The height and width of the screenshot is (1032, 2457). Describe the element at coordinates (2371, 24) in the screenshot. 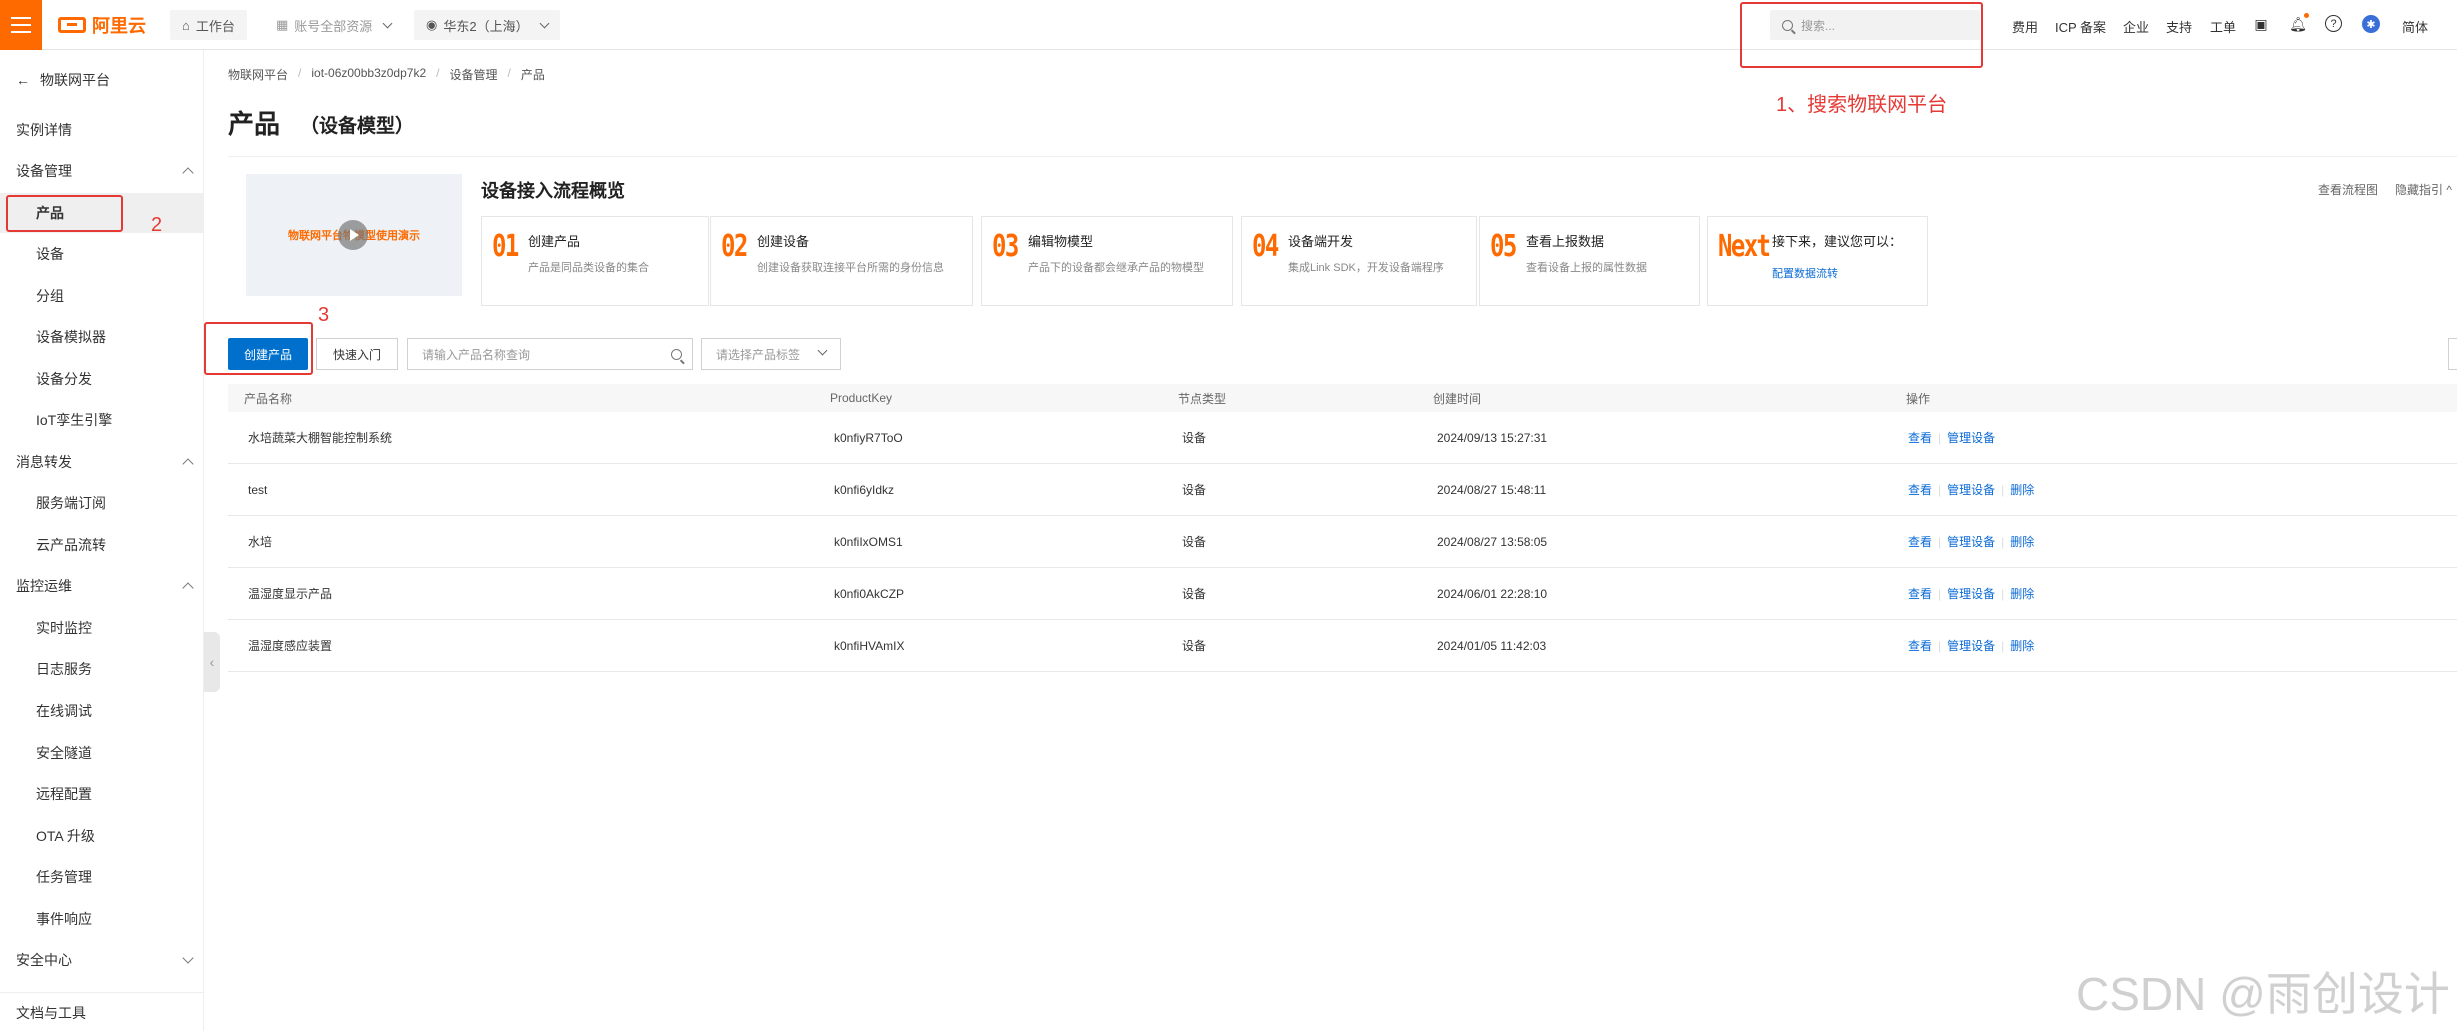

I see `avatar: ✱` at that location.